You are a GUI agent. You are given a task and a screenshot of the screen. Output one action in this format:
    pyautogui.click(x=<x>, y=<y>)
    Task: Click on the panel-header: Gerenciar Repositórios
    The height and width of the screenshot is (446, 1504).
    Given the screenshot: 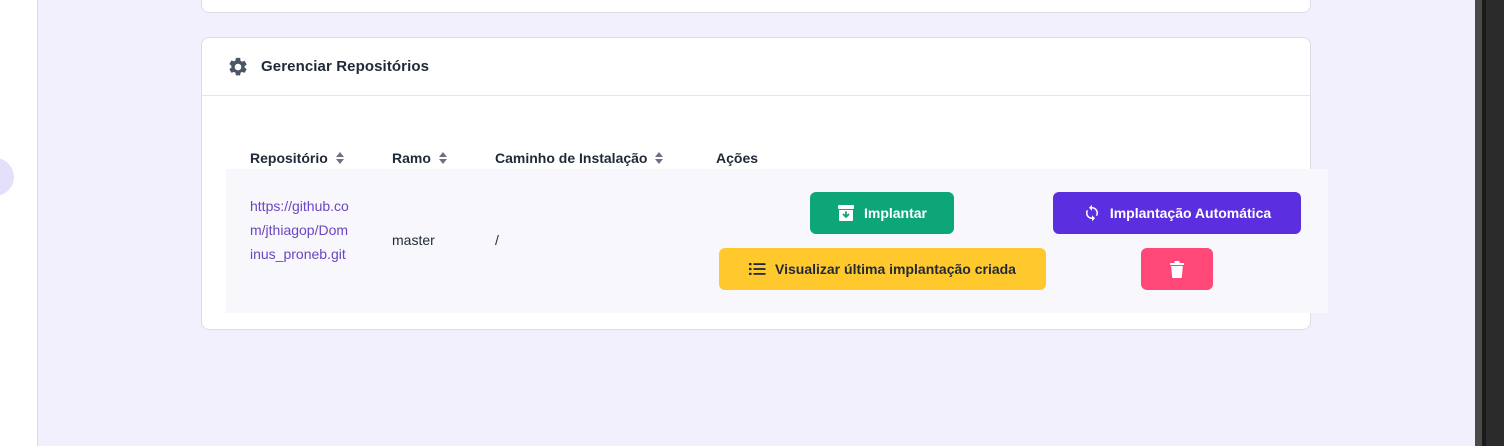 What is the action you would take?
    pyautogui.click(x=756, y=67)
    